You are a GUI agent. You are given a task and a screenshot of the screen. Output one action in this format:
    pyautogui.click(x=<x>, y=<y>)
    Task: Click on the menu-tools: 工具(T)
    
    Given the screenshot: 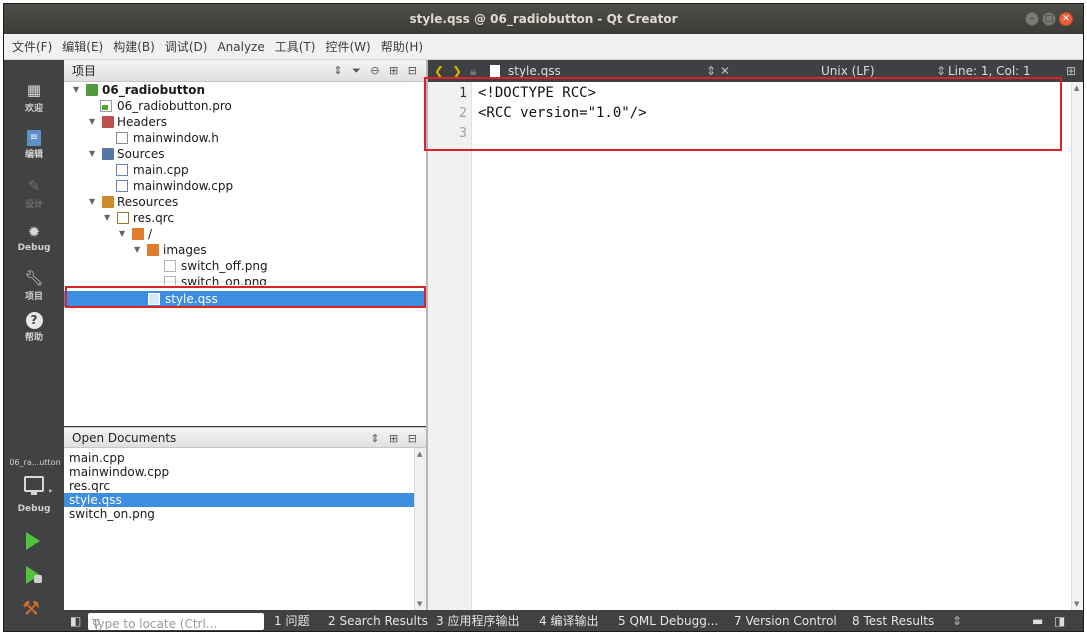 What is the action you would take?
    pyautogui.click(x=295, y=46)
    